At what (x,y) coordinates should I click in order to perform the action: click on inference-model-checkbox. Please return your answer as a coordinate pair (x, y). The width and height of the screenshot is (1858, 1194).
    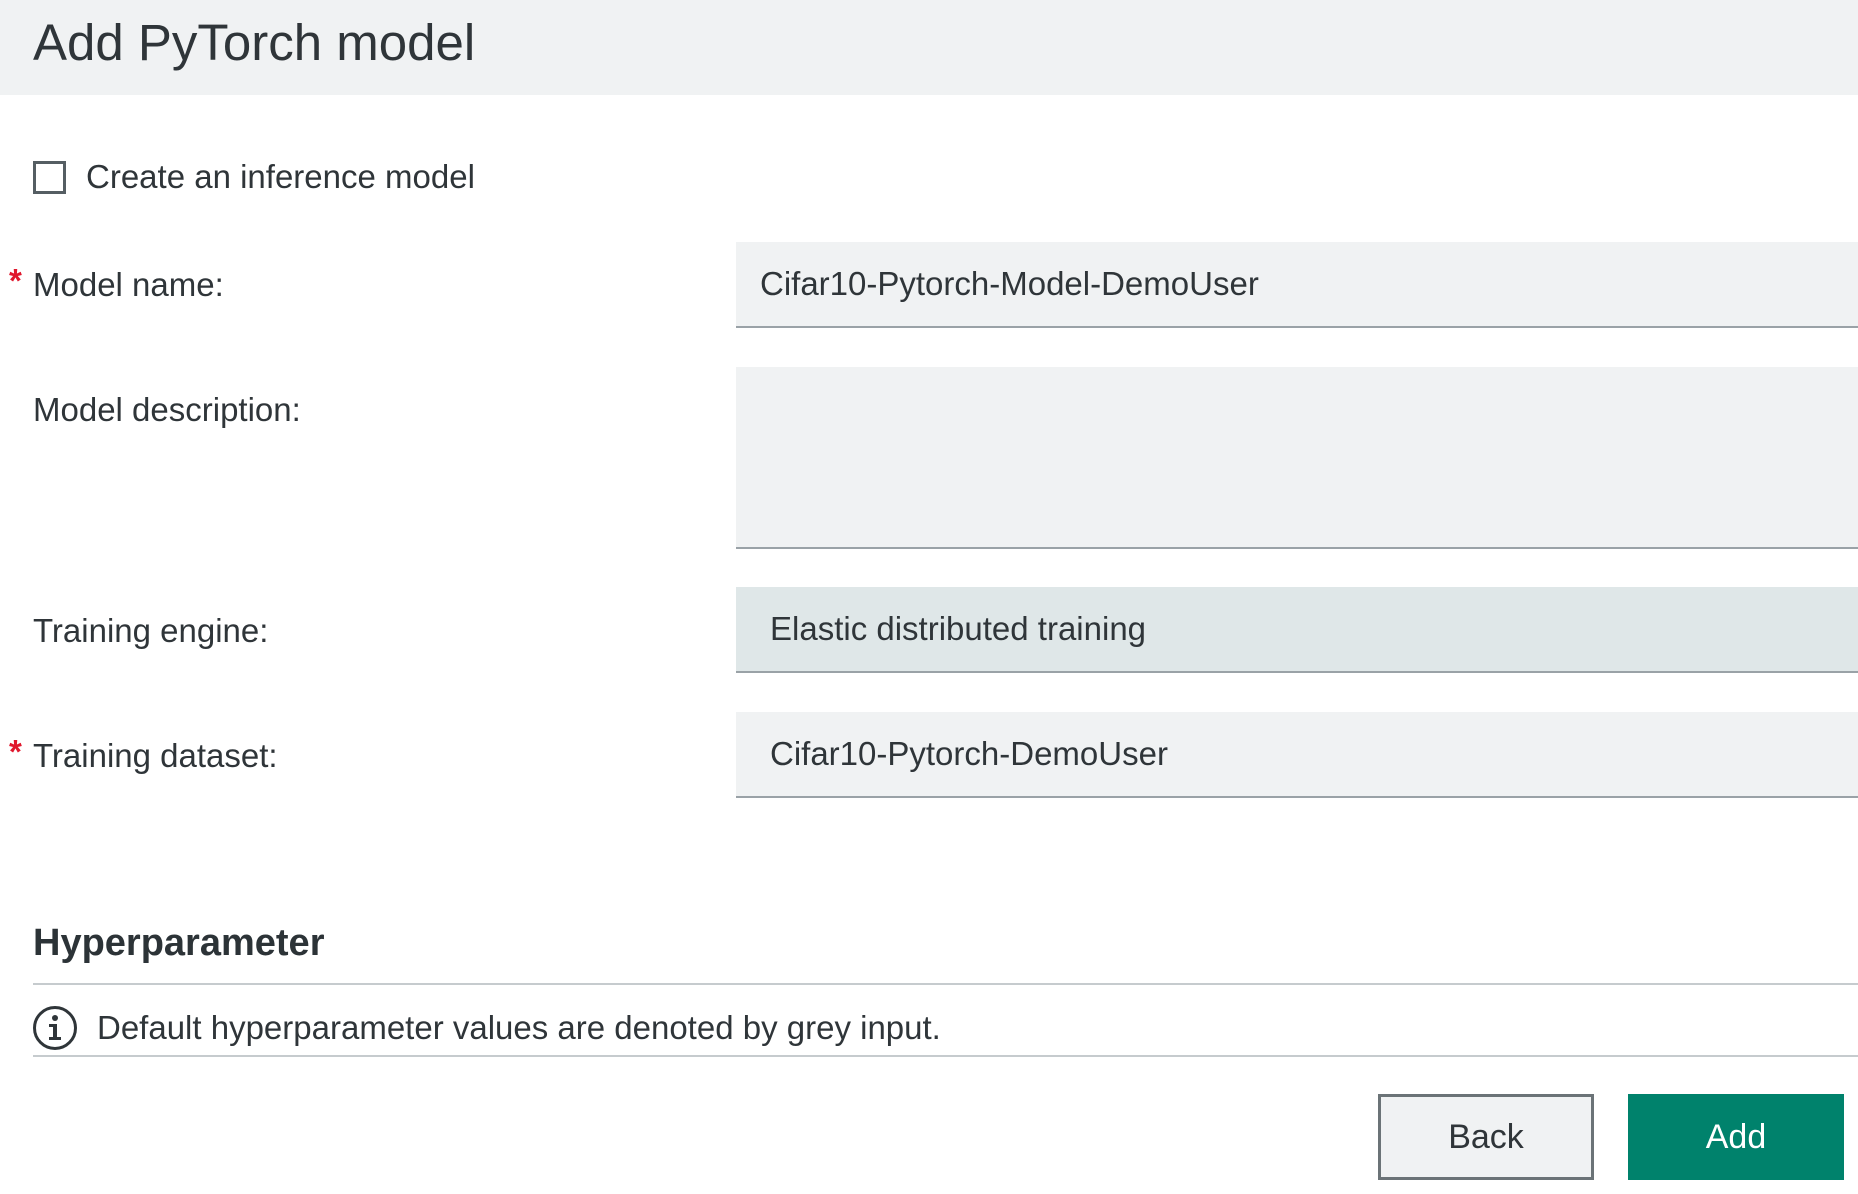
    Looking at the image, I should click on (49, 177).